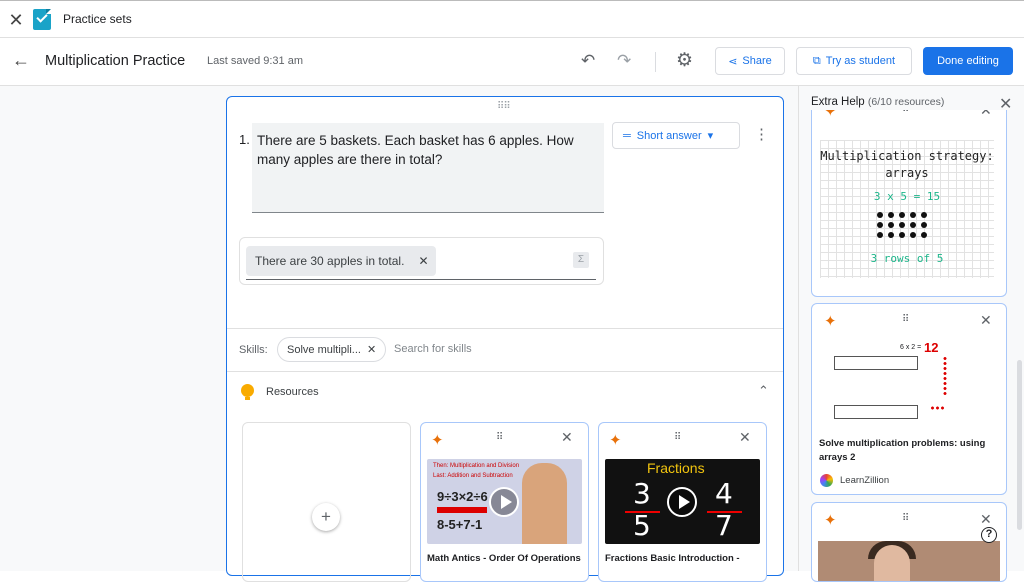 This screenshot has width=1024, height=582. I want to click on arrays-caption: 3 rows of 5, so click(907, 258).